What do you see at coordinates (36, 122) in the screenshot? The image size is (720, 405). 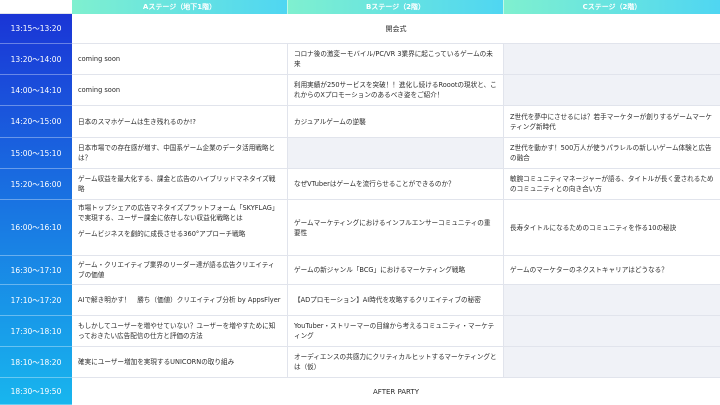 I see `time-slot: 14:20〜15:00` at bounding box center [36, 122].